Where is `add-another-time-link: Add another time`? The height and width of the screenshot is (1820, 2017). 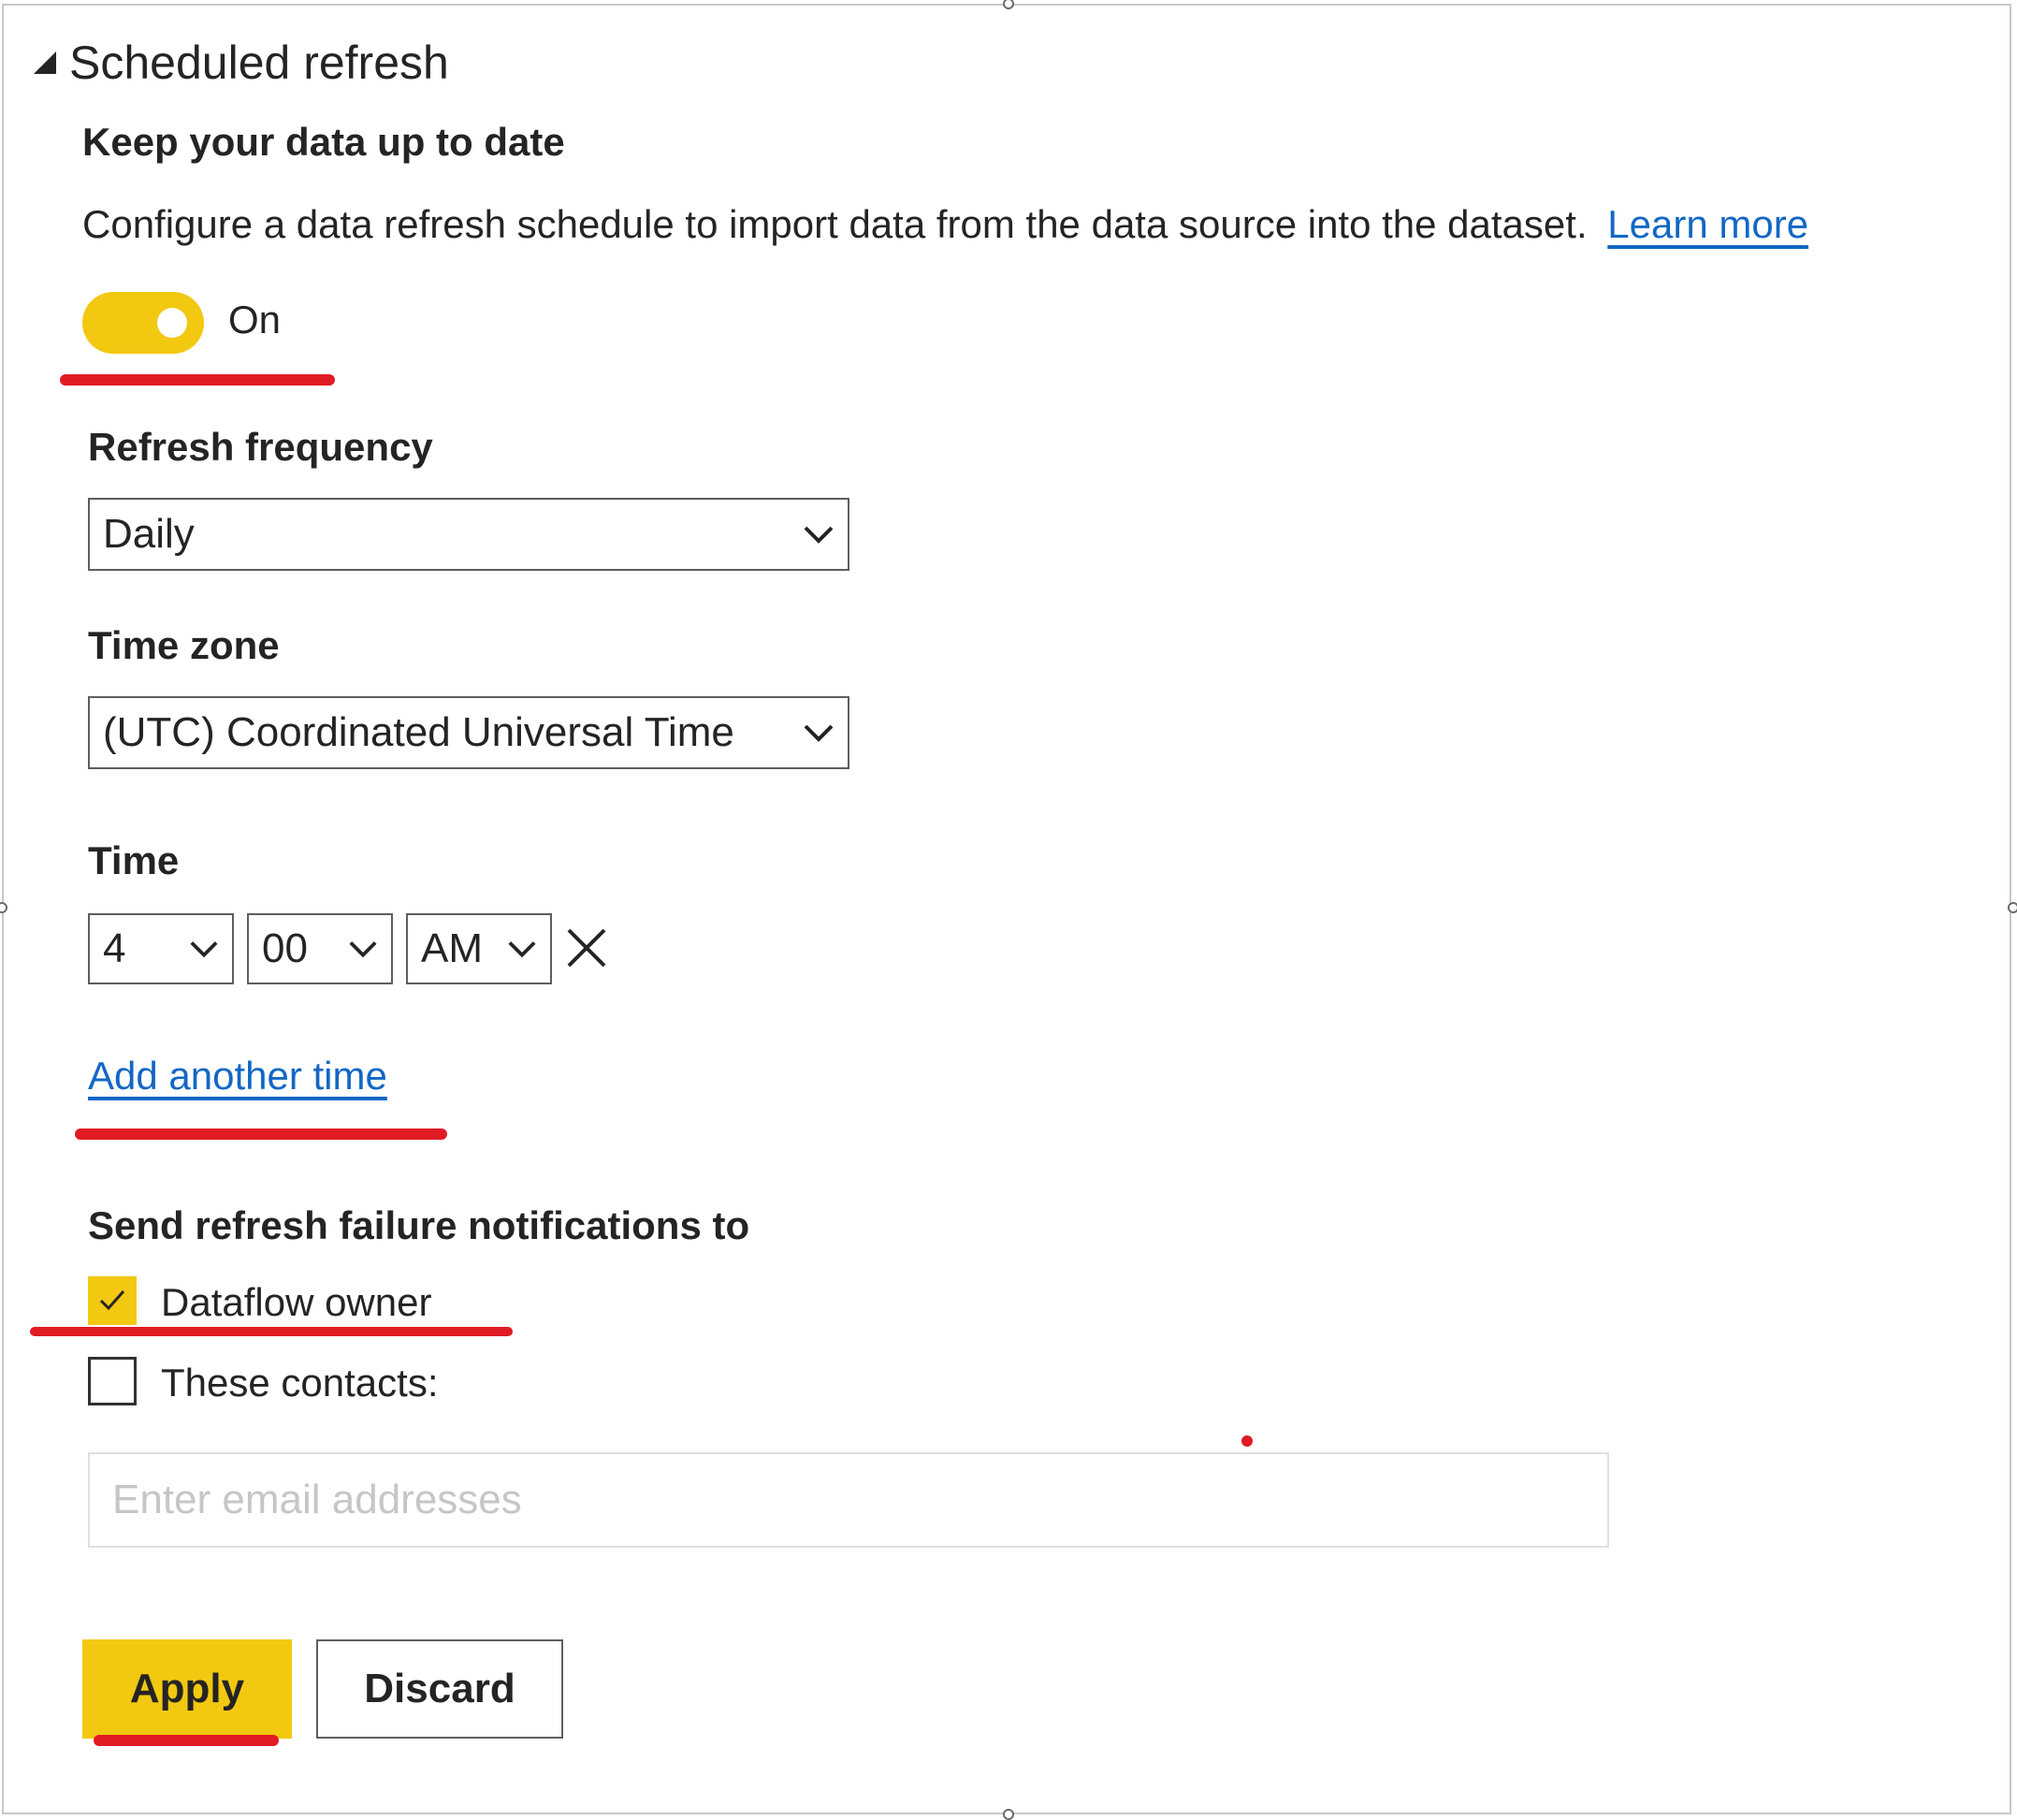
add-another-time-link: Add another time is located at coordinates (238, 1076).